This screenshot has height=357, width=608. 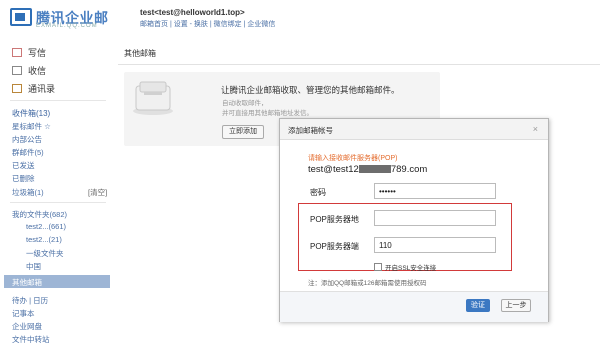 I want to click on sidebar-item-todo: 待办 | 日历, so click(x=30, y=300).